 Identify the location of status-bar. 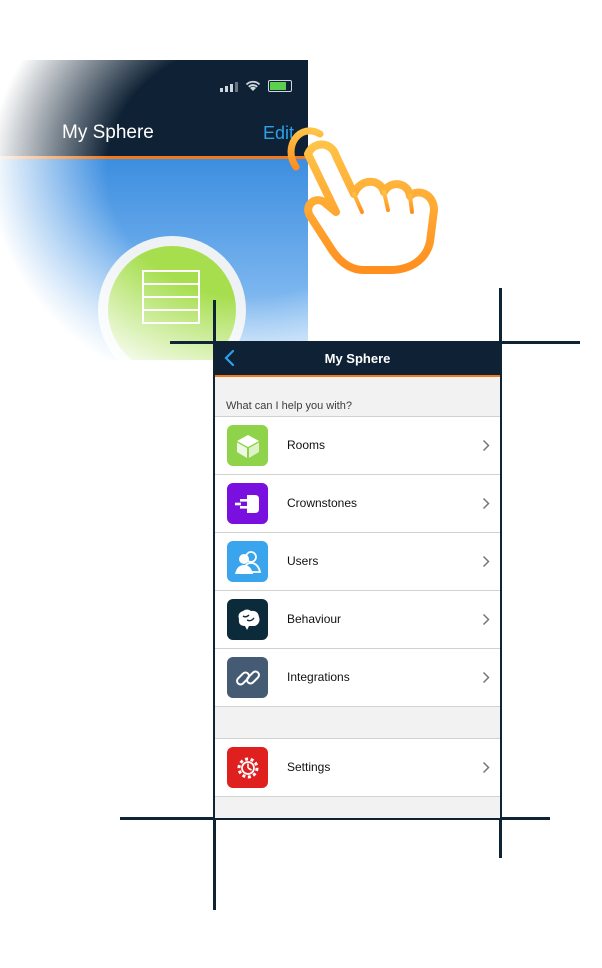
(256, 86).